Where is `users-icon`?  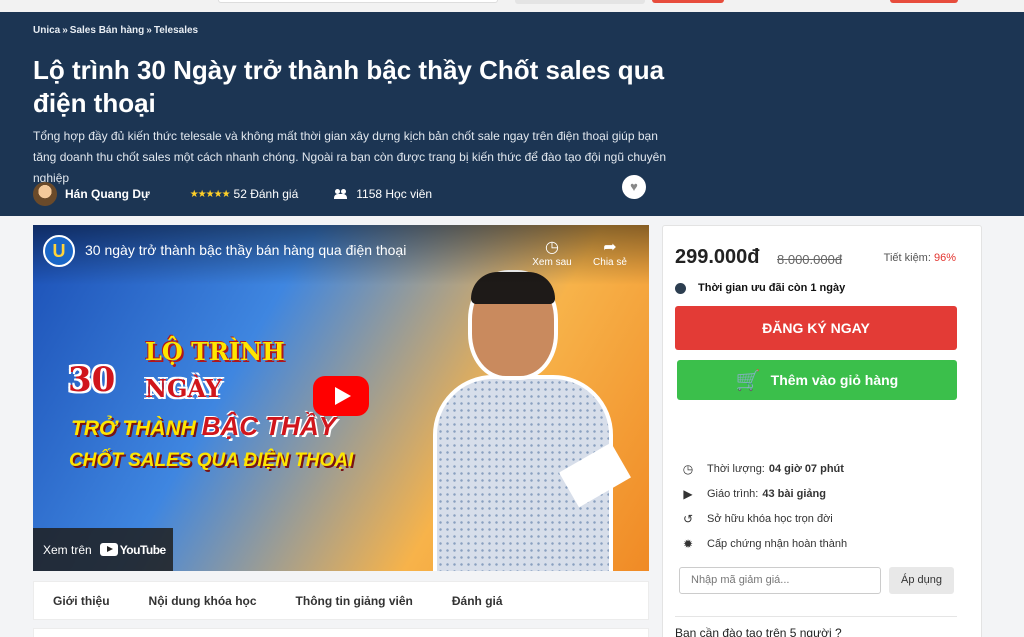
users-icon is located at coordinates (341, 194).